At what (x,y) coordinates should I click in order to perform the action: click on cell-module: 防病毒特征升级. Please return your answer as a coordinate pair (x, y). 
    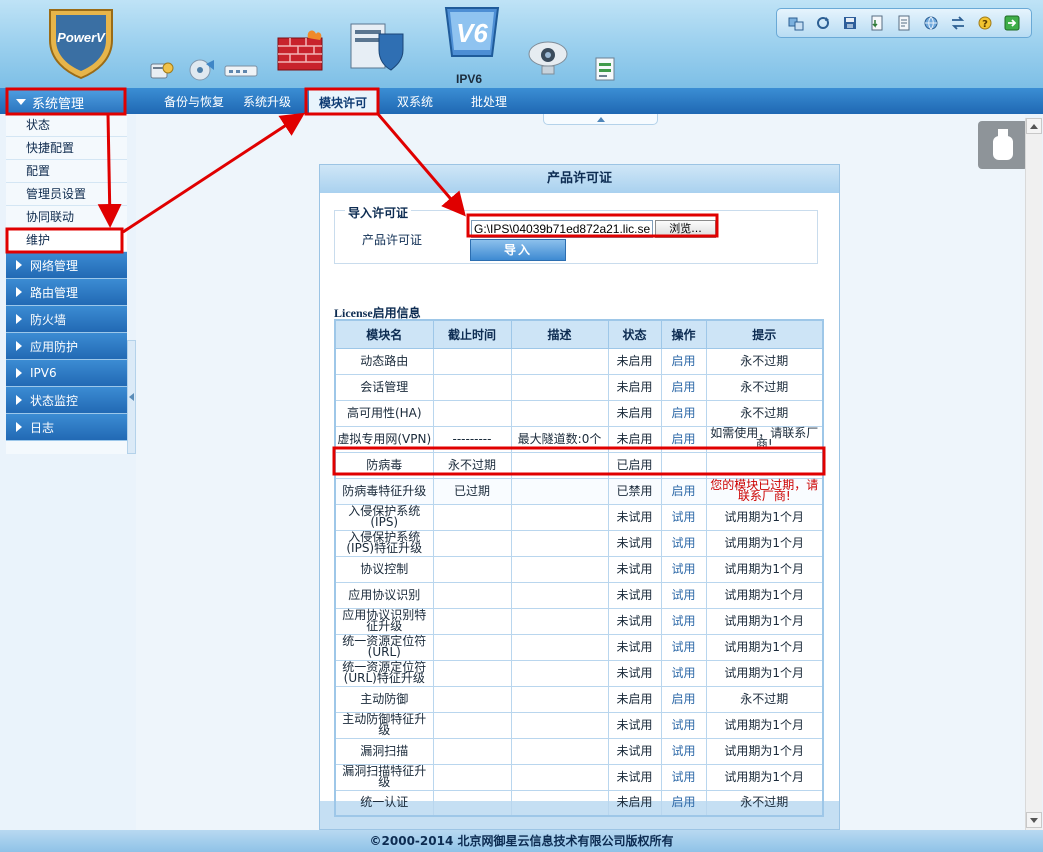
    Looking at the image, I should click on (384, 491).